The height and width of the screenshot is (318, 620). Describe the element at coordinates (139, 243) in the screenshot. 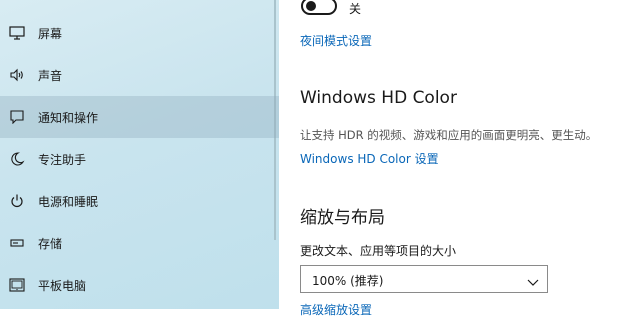

I see `sidebar-item-storage: 存储` at that location.